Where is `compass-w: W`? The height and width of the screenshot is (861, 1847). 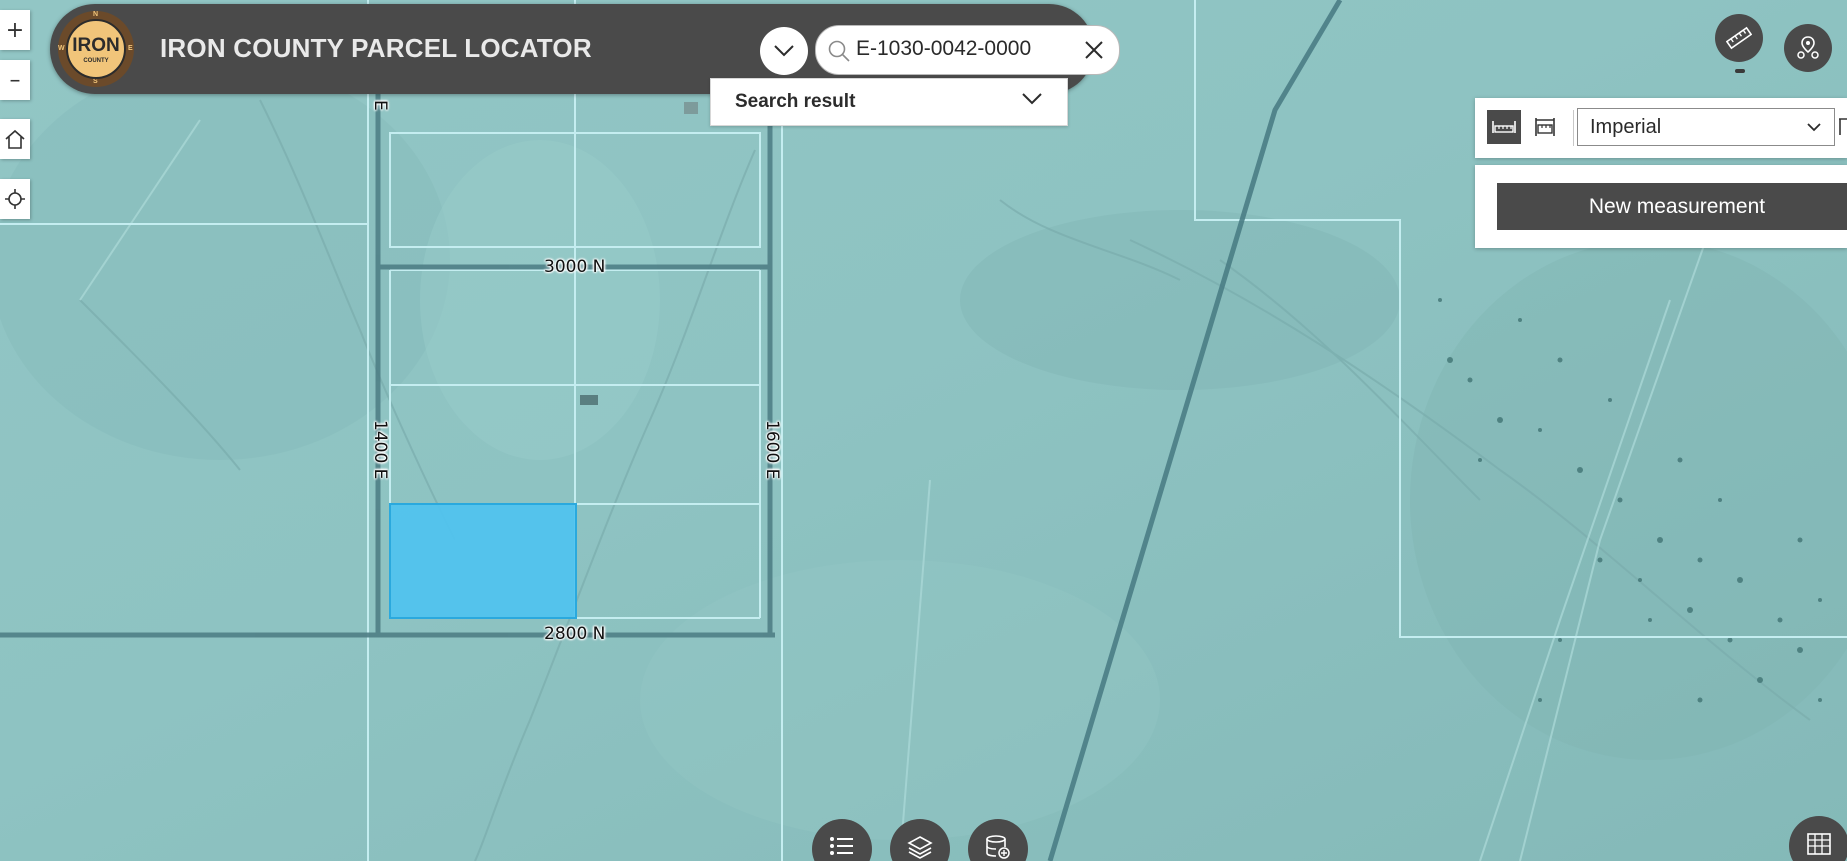
compass-w: W is located at coordinates (61, 48).